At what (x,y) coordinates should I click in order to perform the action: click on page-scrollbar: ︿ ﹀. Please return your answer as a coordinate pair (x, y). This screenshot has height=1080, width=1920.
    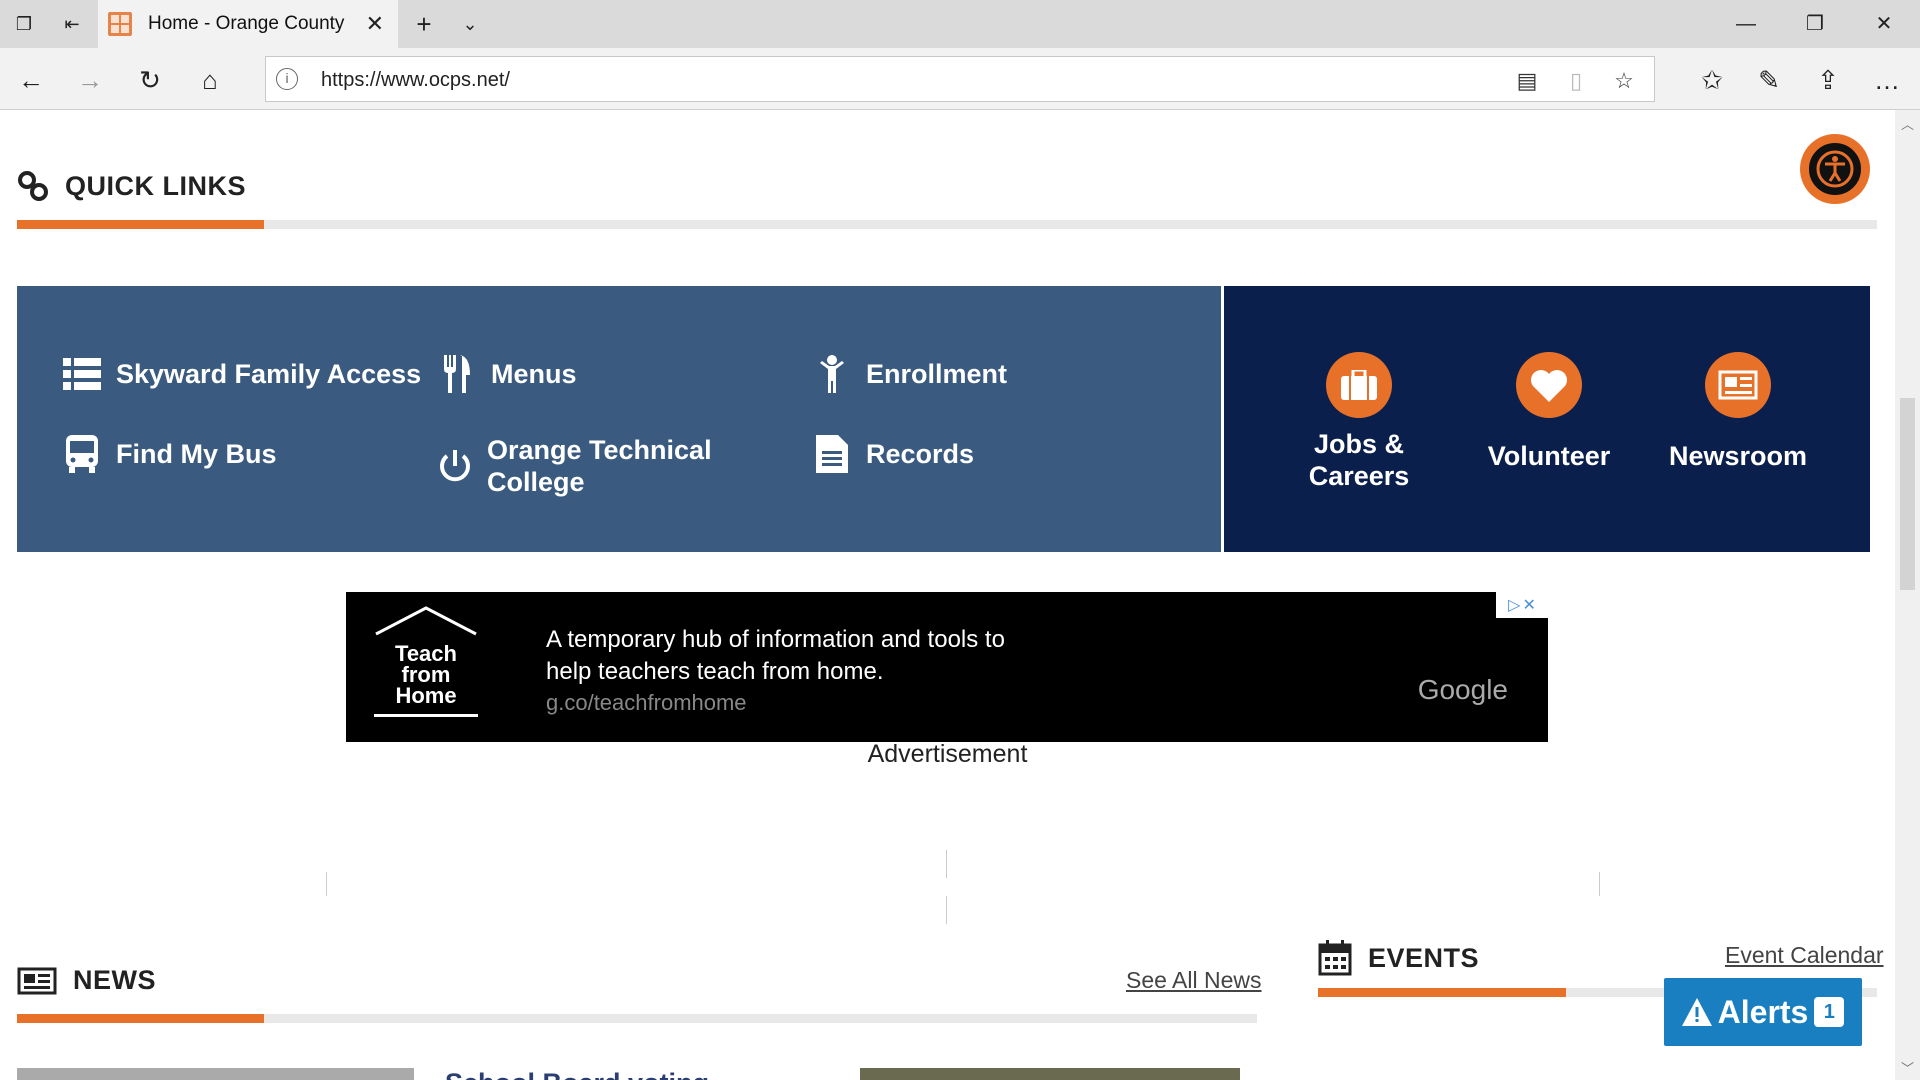
    Looking at the image, I should click on (1907, 595).